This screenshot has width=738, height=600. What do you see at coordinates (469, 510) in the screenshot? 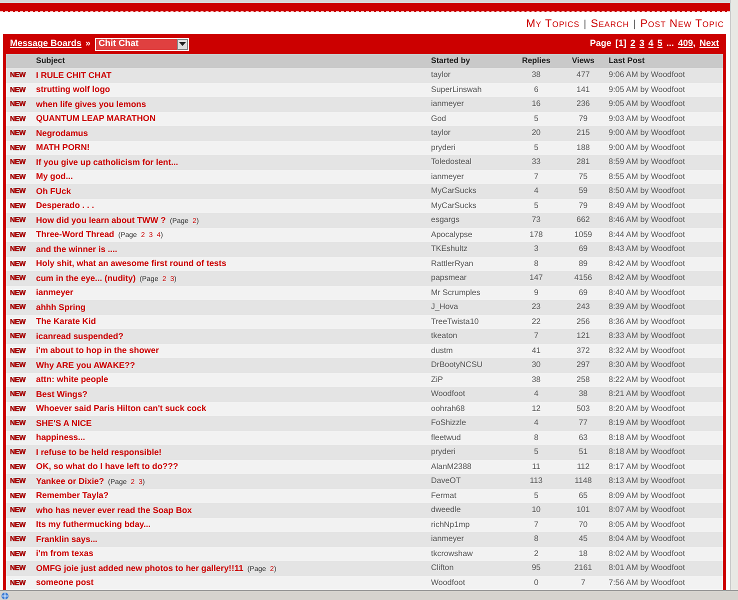
I see `table-cell: dweedle` at bounding box center [469, 510].